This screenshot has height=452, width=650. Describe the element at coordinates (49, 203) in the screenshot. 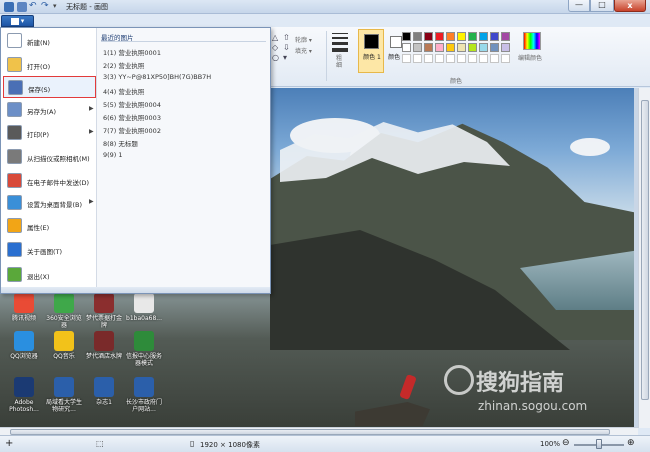

I see `file-menu-item: 设置为桌面背景(B) ▶` at that location.